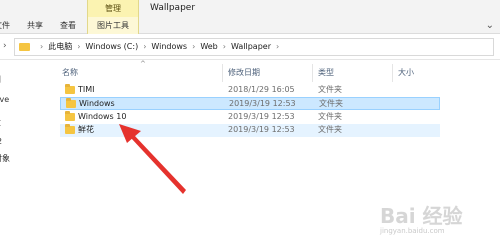 The height and width of the screenshot is (247, 500). What do you see at coordinates (7, 158) in the screenshot?
I see `nav-item-objects: 对象` at bounding box center [7, 158].